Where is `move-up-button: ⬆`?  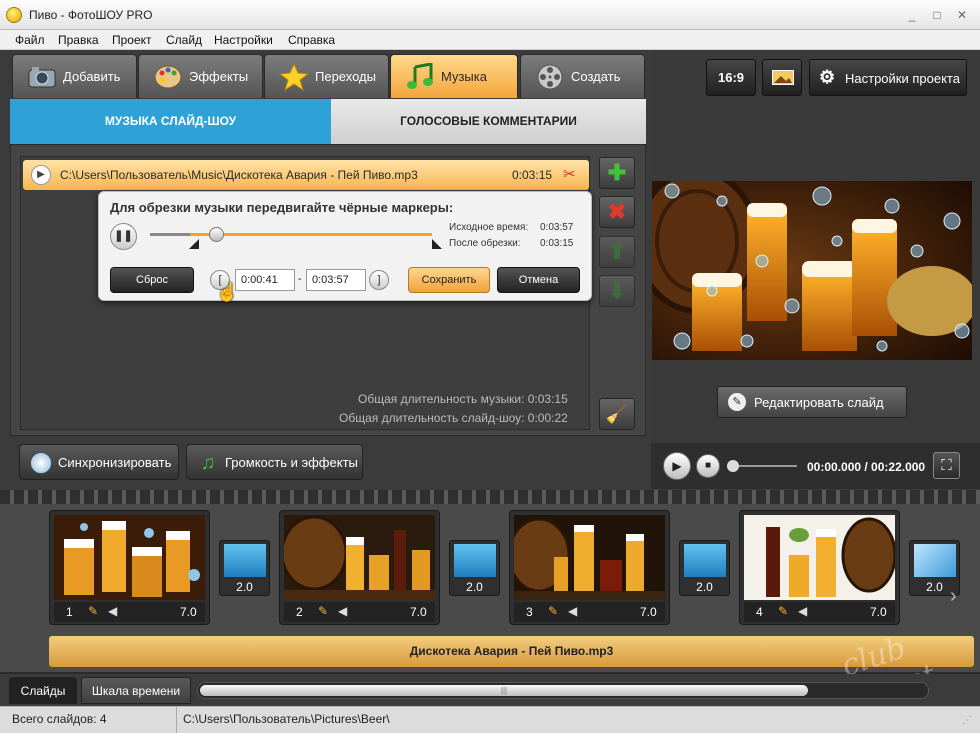
move-up-button: ⬆ is located at coordinates (617, 252).